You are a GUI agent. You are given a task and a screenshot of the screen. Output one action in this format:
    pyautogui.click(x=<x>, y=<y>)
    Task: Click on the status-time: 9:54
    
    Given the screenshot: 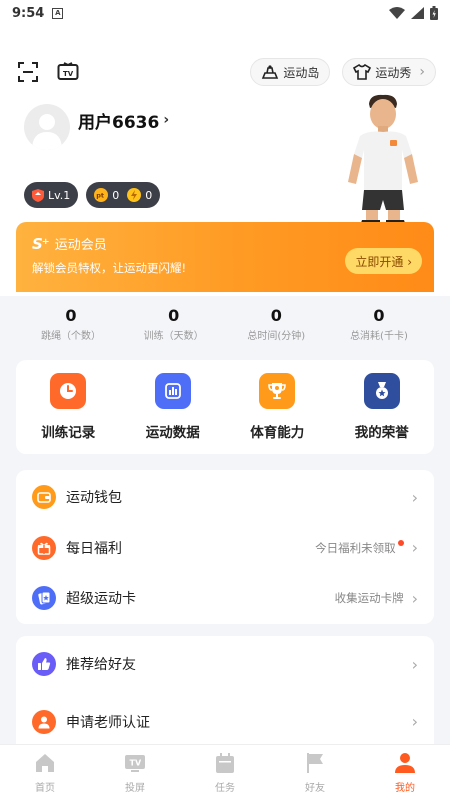 What is the action you would take?
    pyautogui.click(x=28, y=13)
    